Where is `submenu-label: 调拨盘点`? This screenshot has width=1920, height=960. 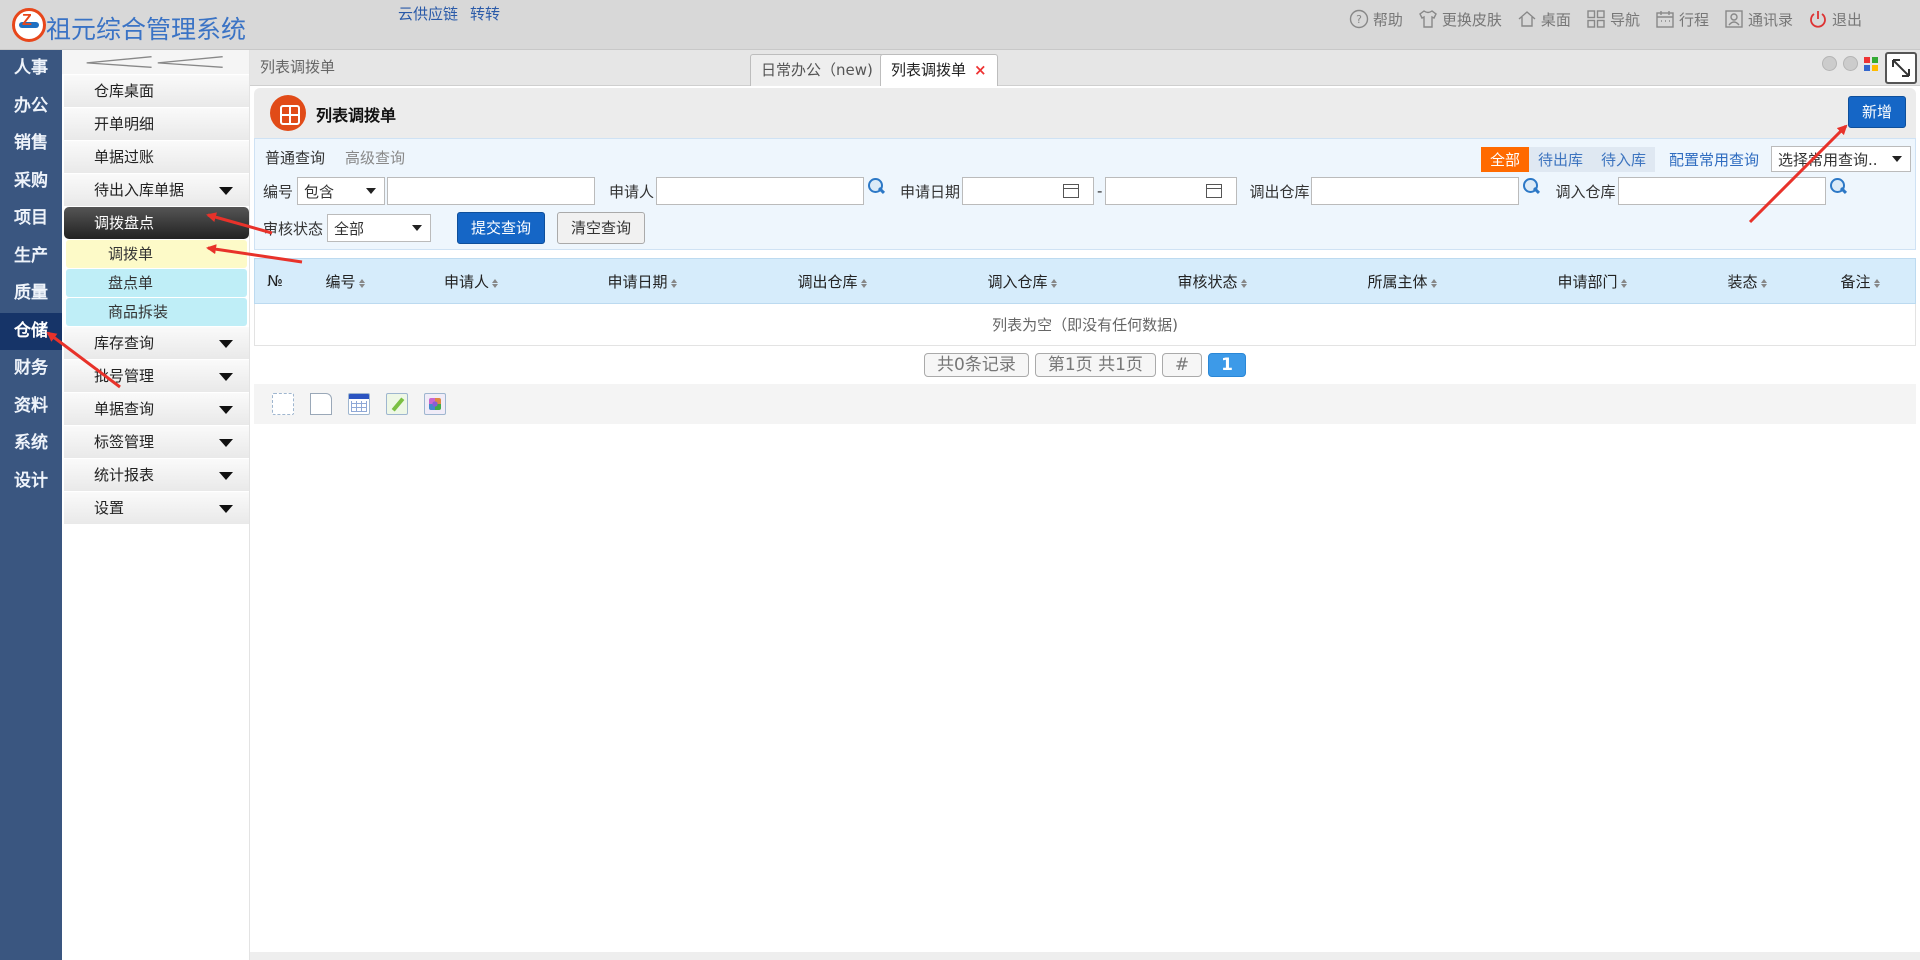
submenu-label: 调拨盘点 is located at coordinates (124, 223).